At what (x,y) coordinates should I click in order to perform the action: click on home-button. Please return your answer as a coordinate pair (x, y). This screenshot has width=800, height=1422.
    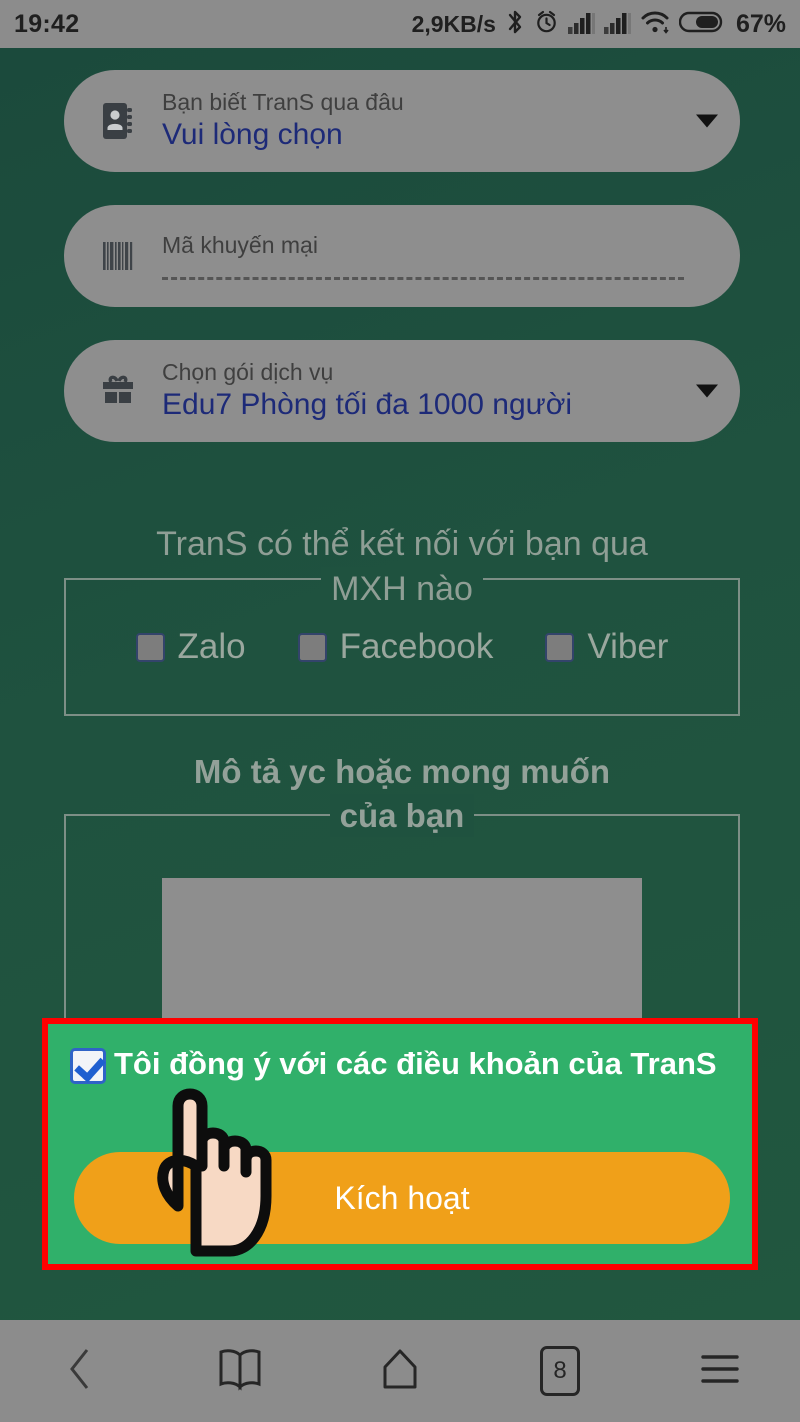
    Looking at the image, I should click on (400, 1371).